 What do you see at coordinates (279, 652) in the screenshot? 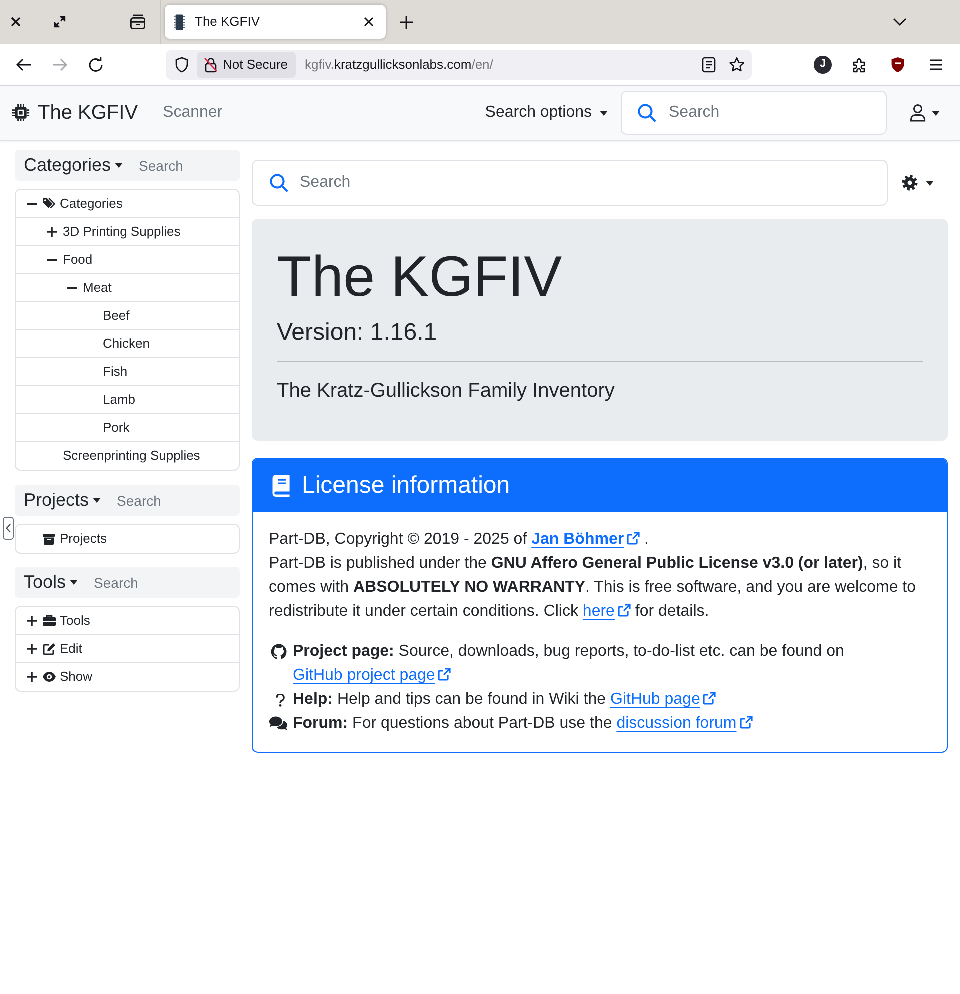
I see `github-icon` at bounding box center [279, 652].